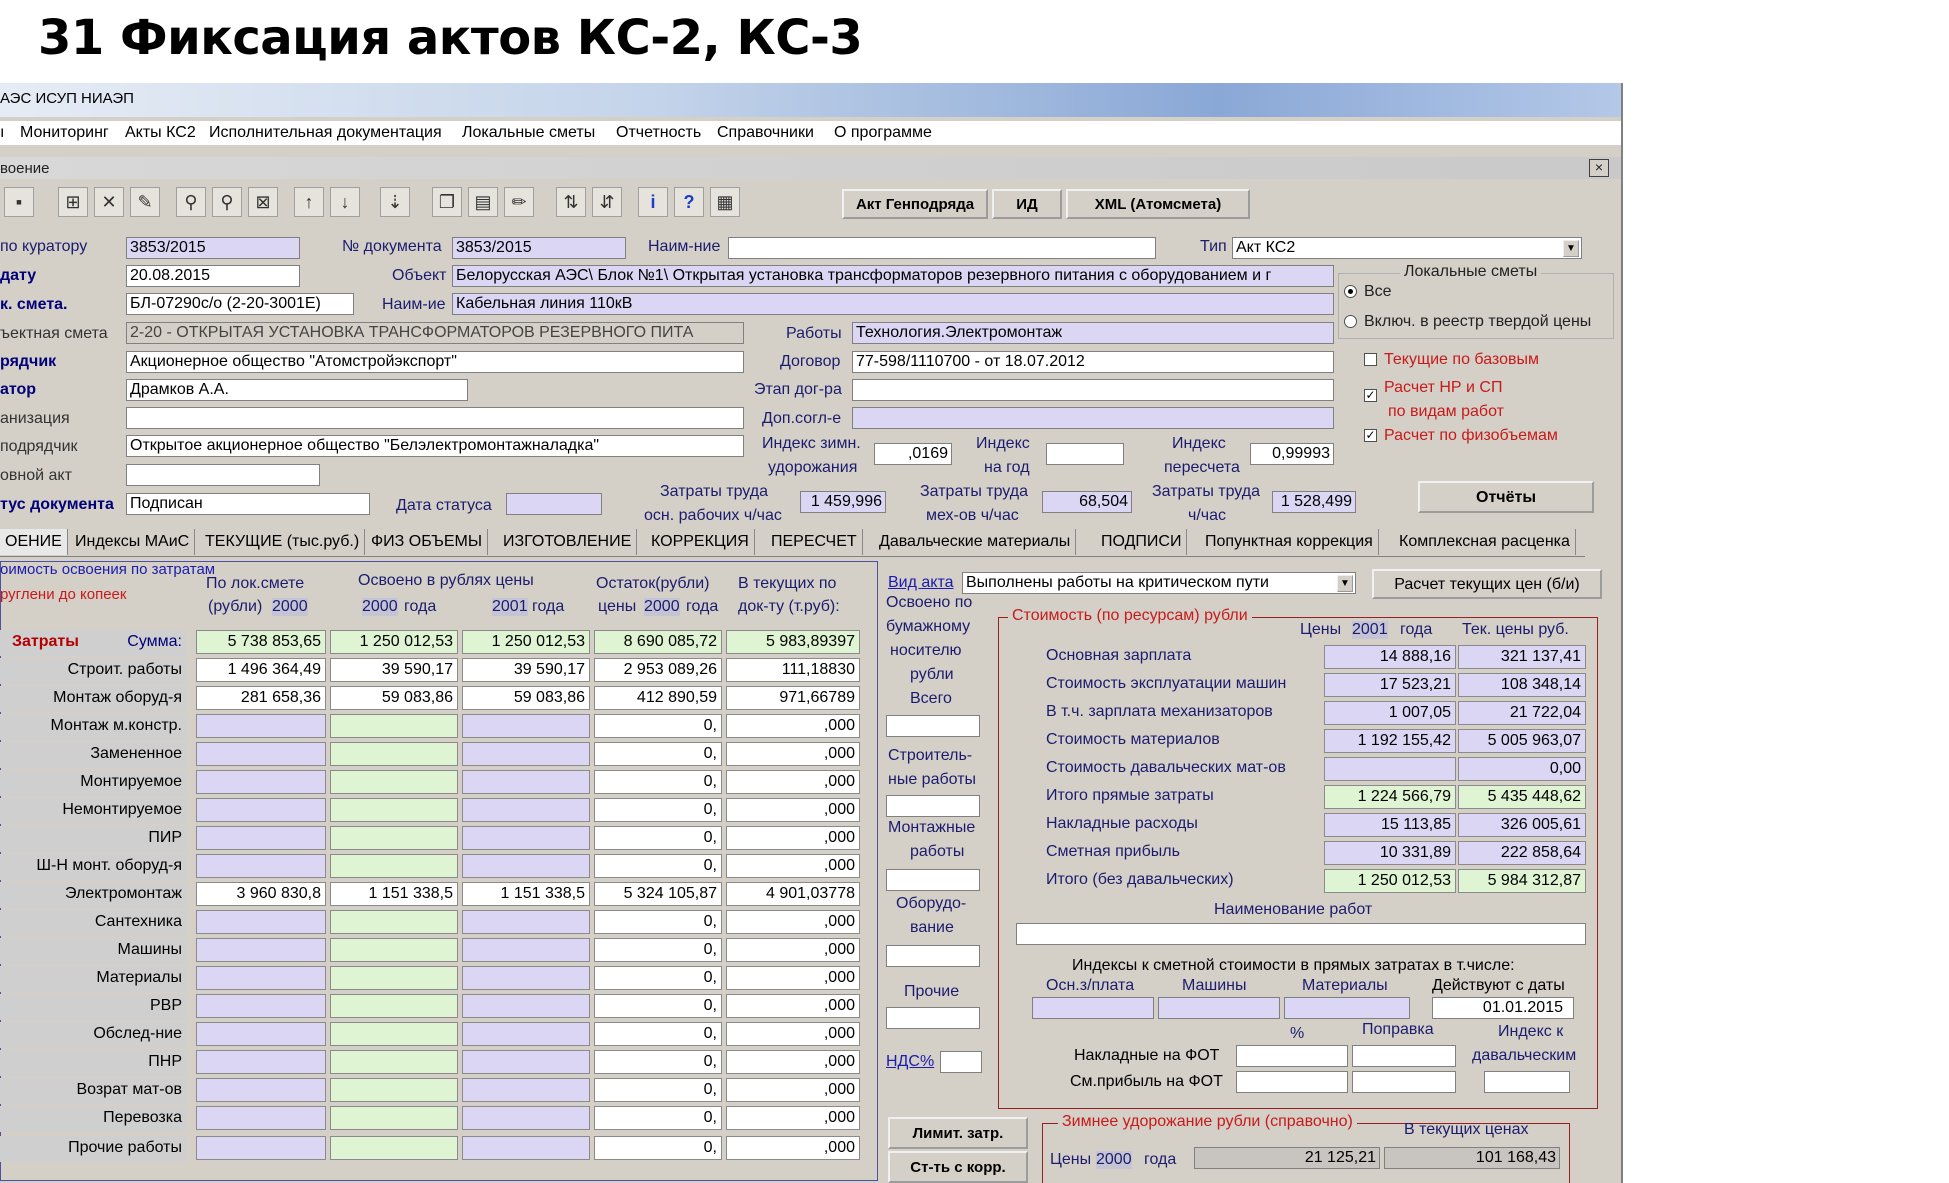 The image size is (1949, 1183). I want to click on contractor-field: Акционерное общество "Атомстройэкспорт", so click(435, 362).